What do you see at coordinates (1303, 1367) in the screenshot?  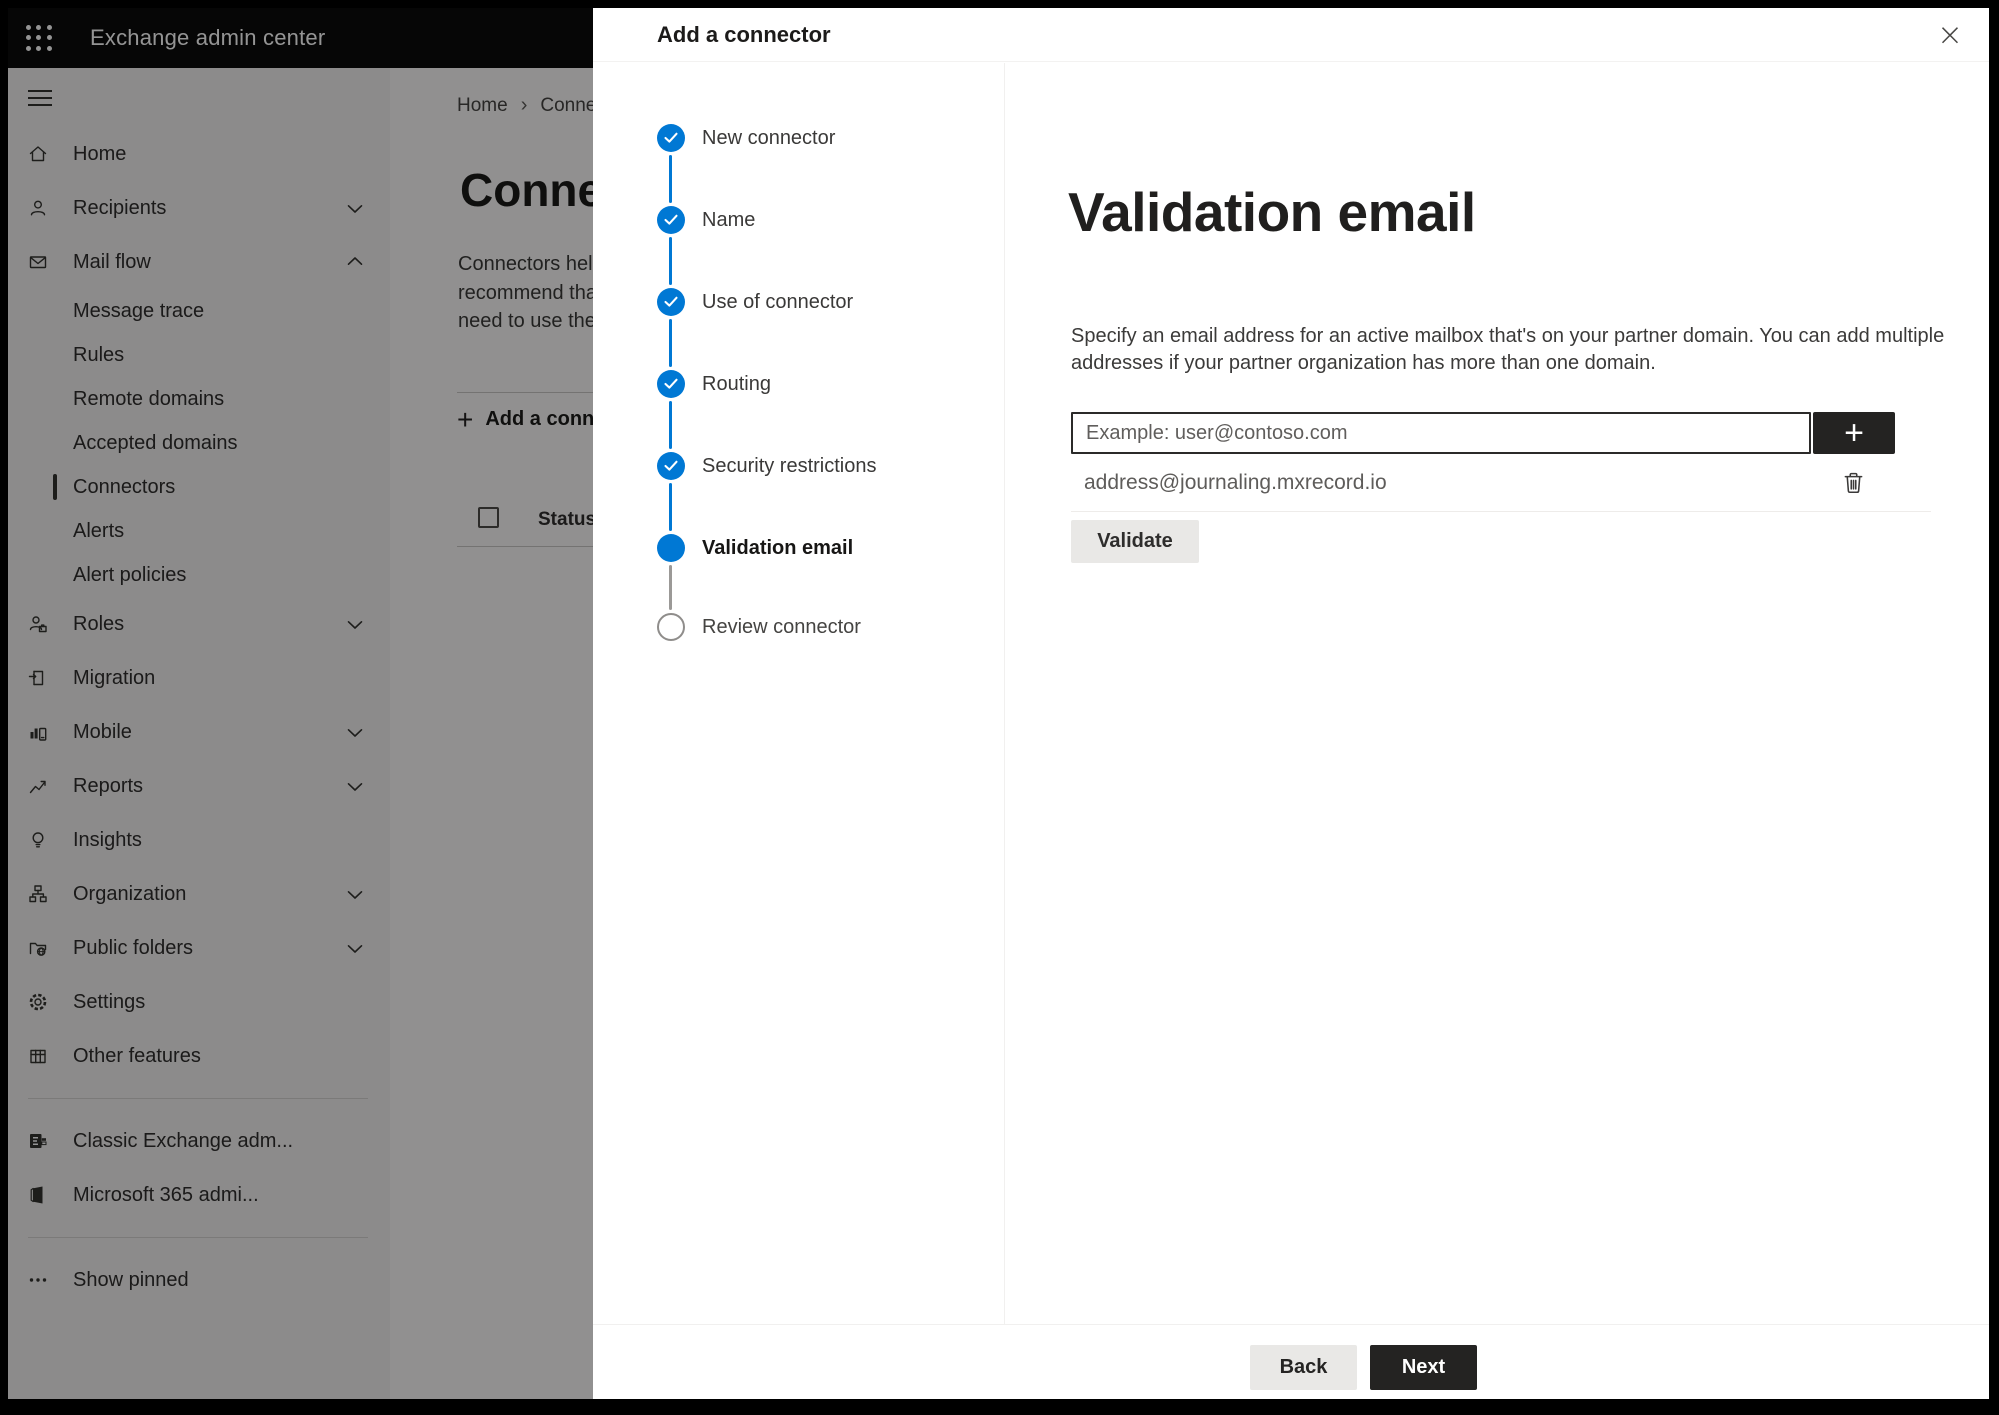 I see `back-button: Back` at bounding box center [1303, 1367].